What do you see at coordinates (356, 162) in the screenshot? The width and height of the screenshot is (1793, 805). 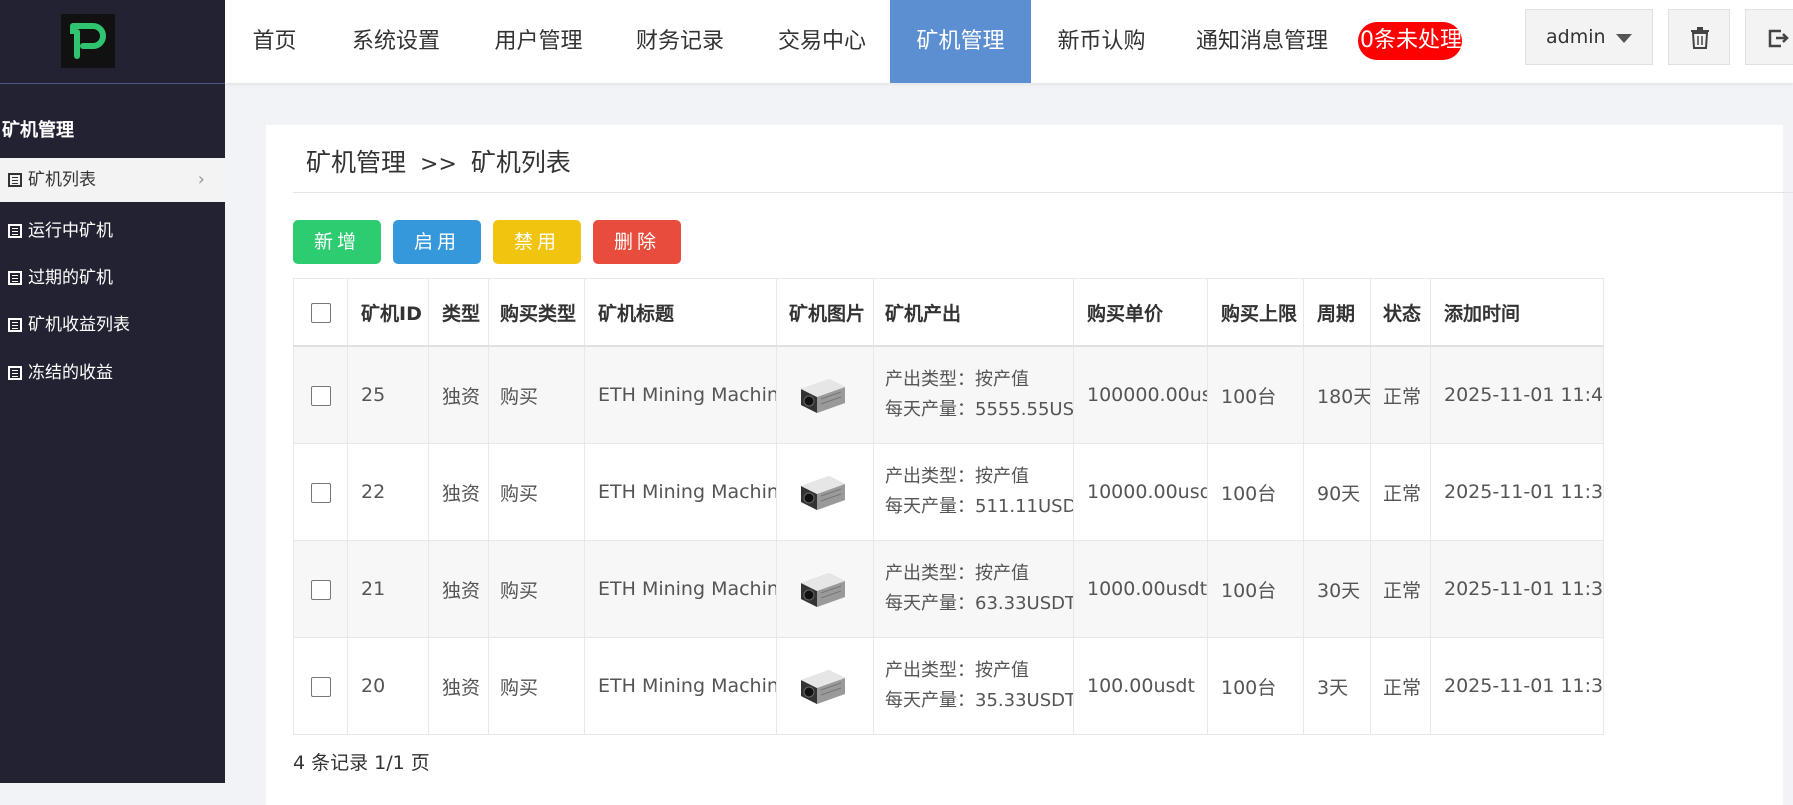 I see `breadcrumb-root: 矿机管理` at bounding box center [356, 162].